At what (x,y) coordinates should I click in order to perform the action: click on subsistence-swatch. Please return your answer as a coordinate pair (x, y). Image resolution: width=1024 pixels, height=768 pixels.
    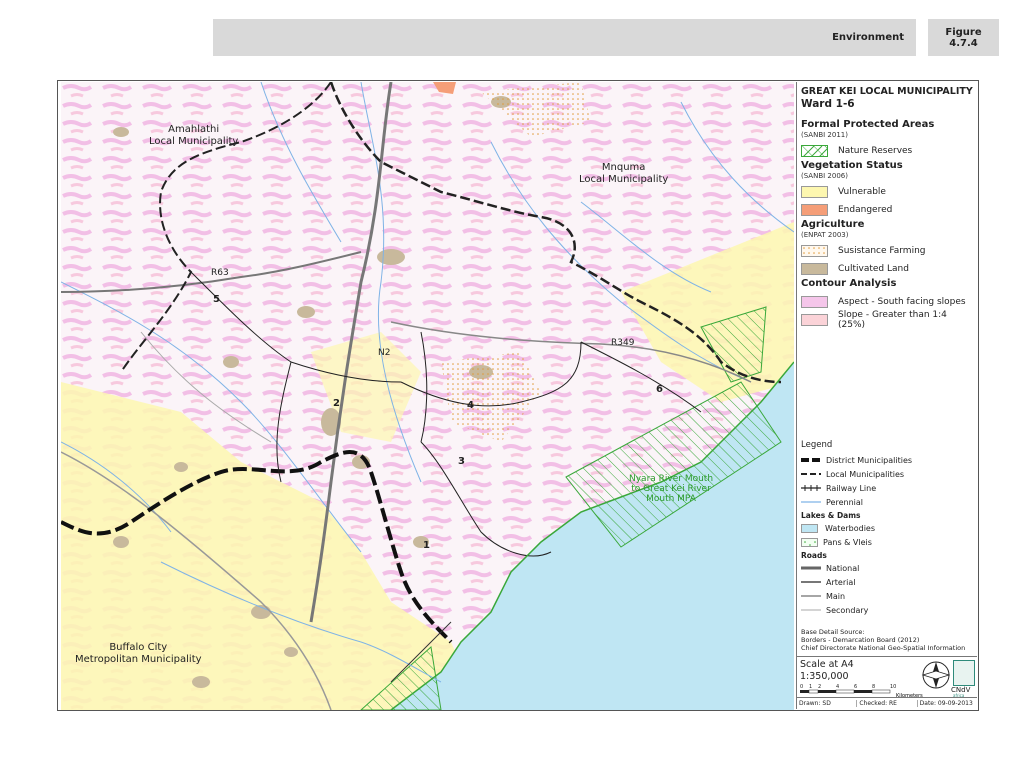
    Looking at the image, I should click on (814, 251).